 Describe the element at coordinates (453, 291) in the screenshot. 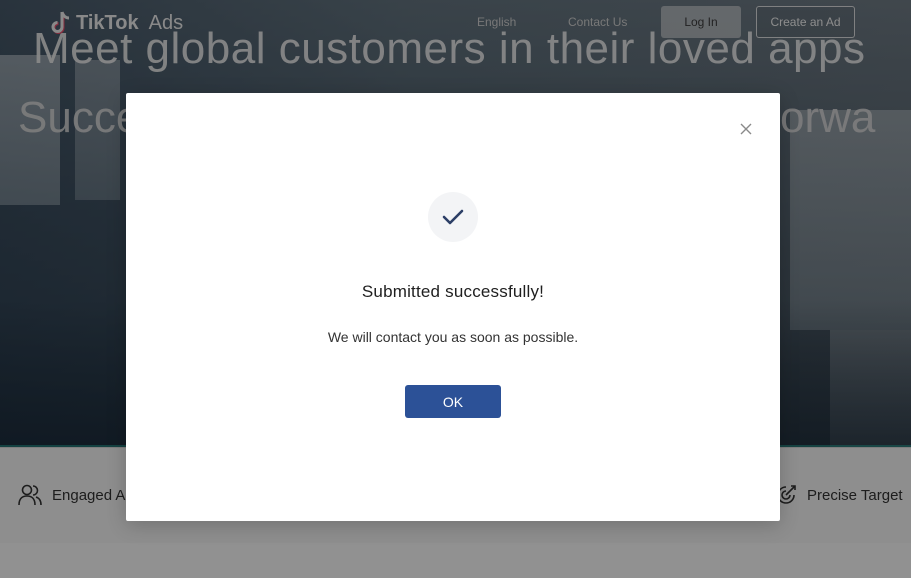

I see `dialog-title: Submitted successfully!` at that location.